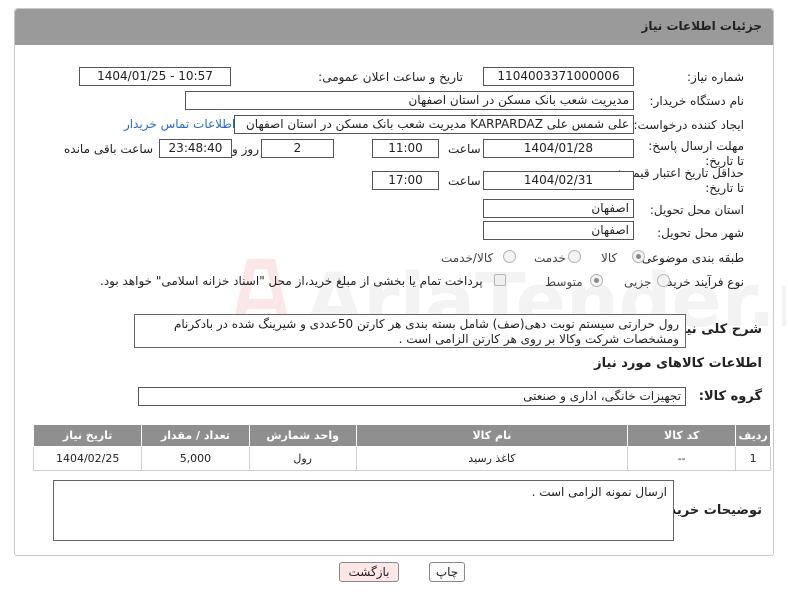  What do you see at coordinates (753, 435) in the screenshot?
I see `col-row: ردیف` at bounding box center [753, 435].